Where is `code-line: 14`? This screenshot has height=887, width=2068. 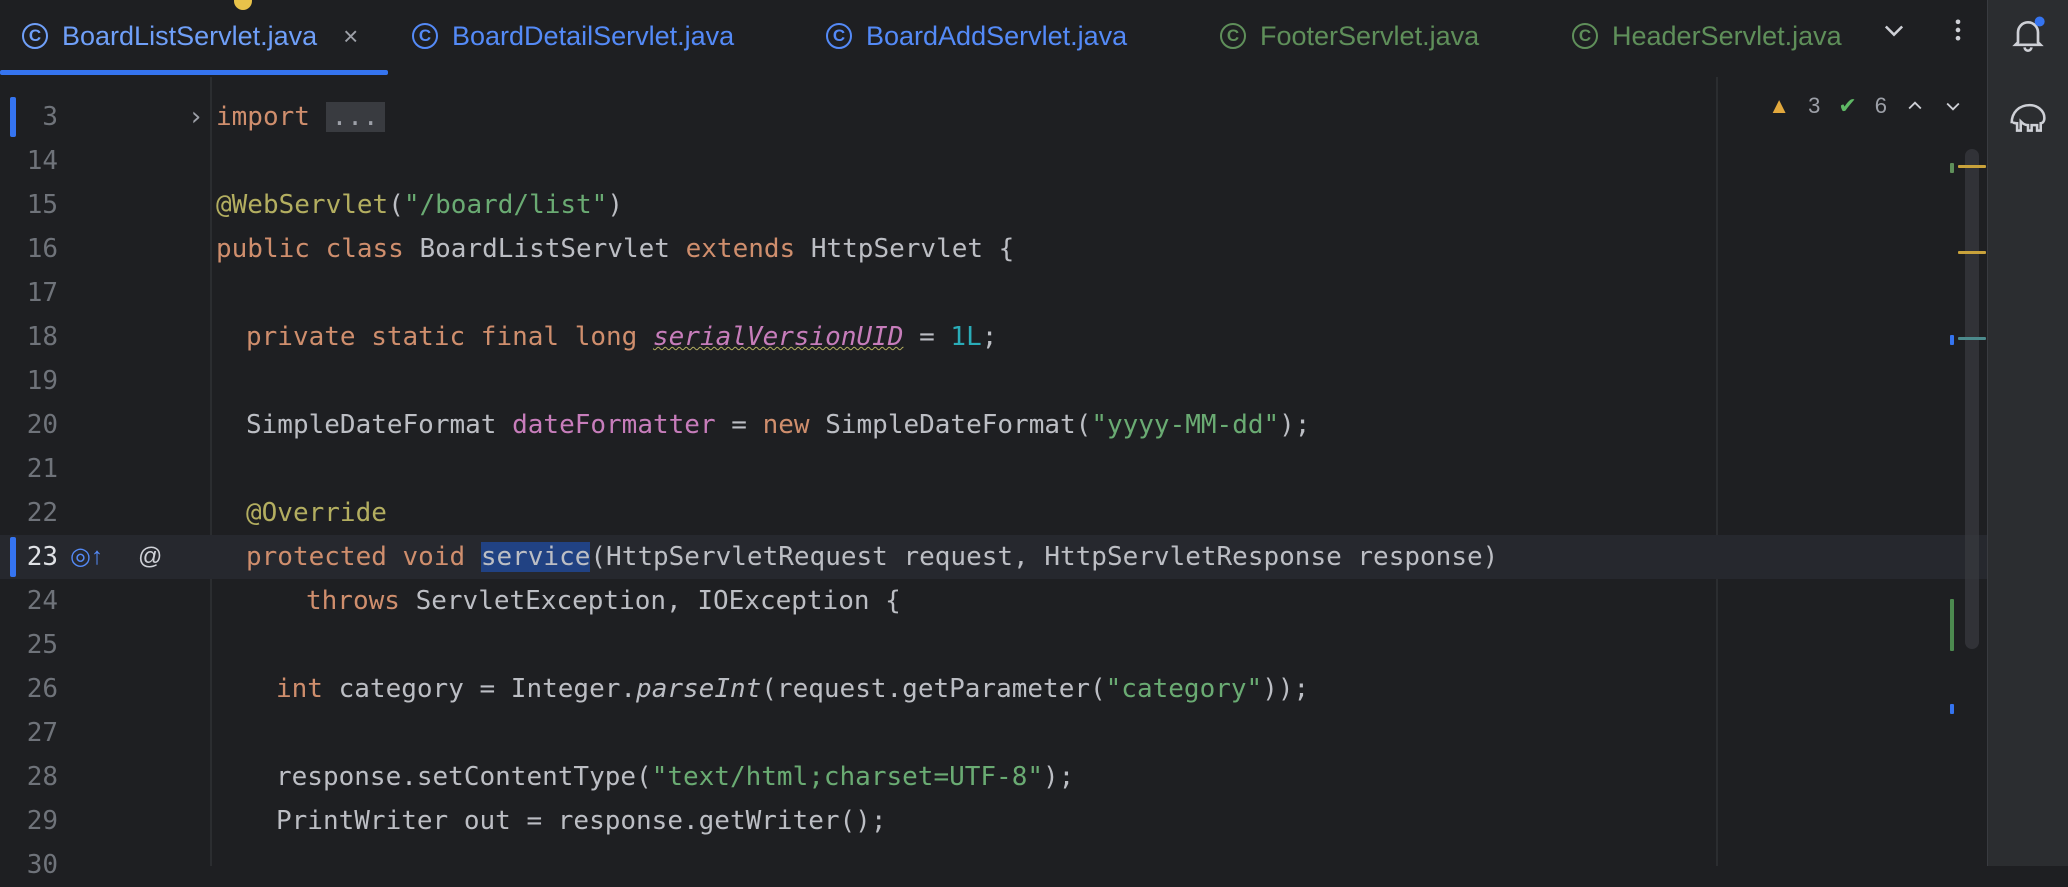 code-line: 14 is located at coordinates (993, 161).